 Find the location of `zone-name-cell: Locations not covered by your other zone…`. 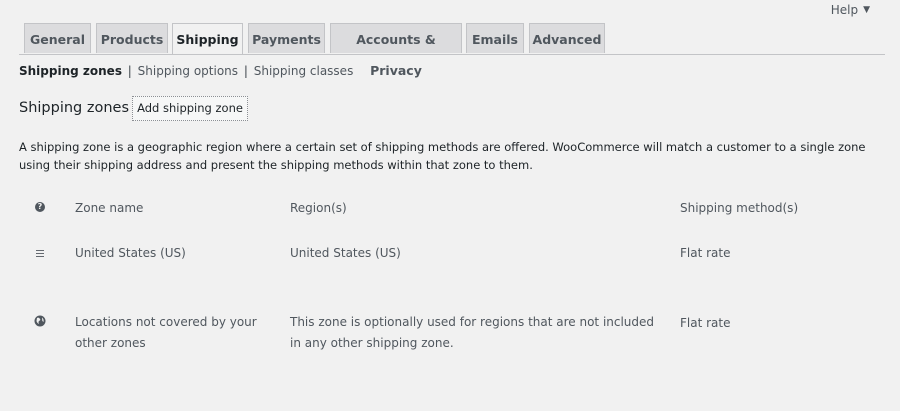

zone-name-cell: Locations not covered by your other zone… is located at coordinates (166, 332).